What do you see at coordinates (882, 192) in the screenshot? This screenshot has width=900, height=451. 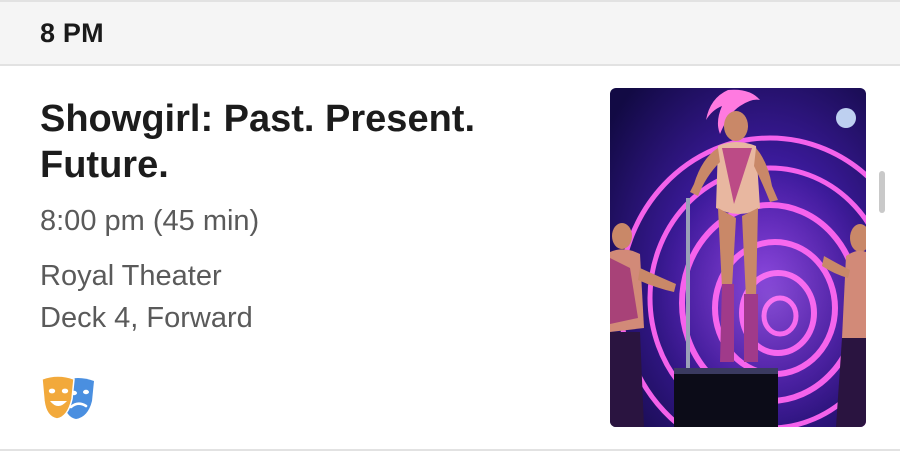 I see `scroll-handle` at bounding box center [882, 192].